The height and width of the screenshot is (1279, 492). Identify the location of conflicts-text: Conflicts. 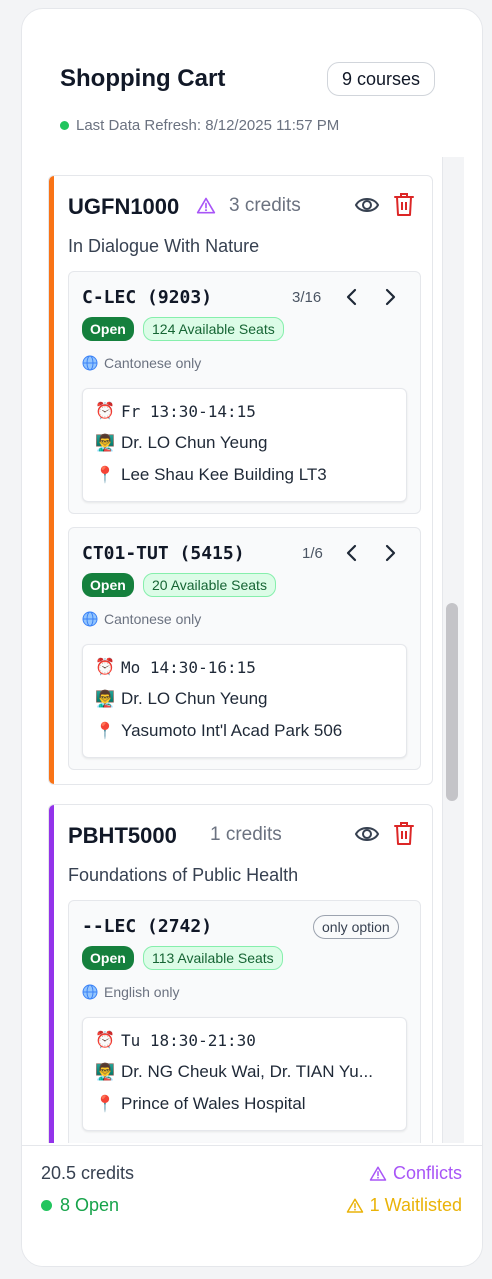
(427, 1173).